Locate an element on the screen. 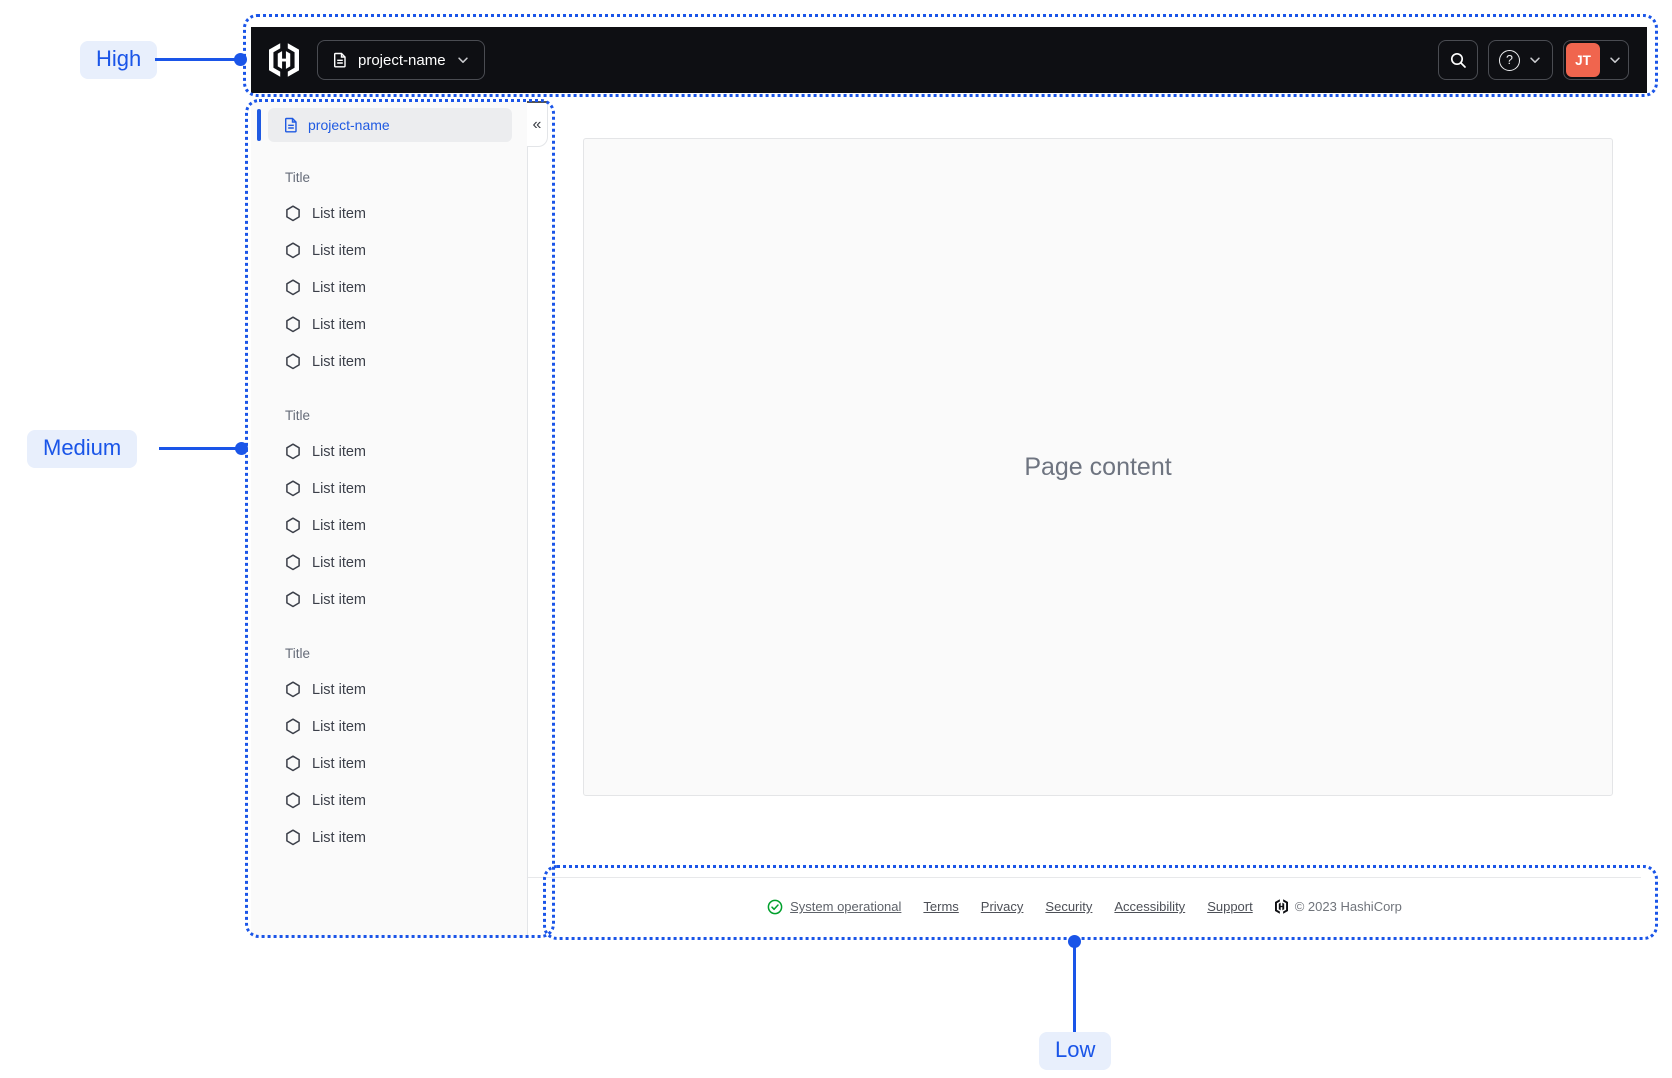 This screenshot has height=1078, width=1672. sidebar-project-link: project-name is located at coordinates (390, 125).